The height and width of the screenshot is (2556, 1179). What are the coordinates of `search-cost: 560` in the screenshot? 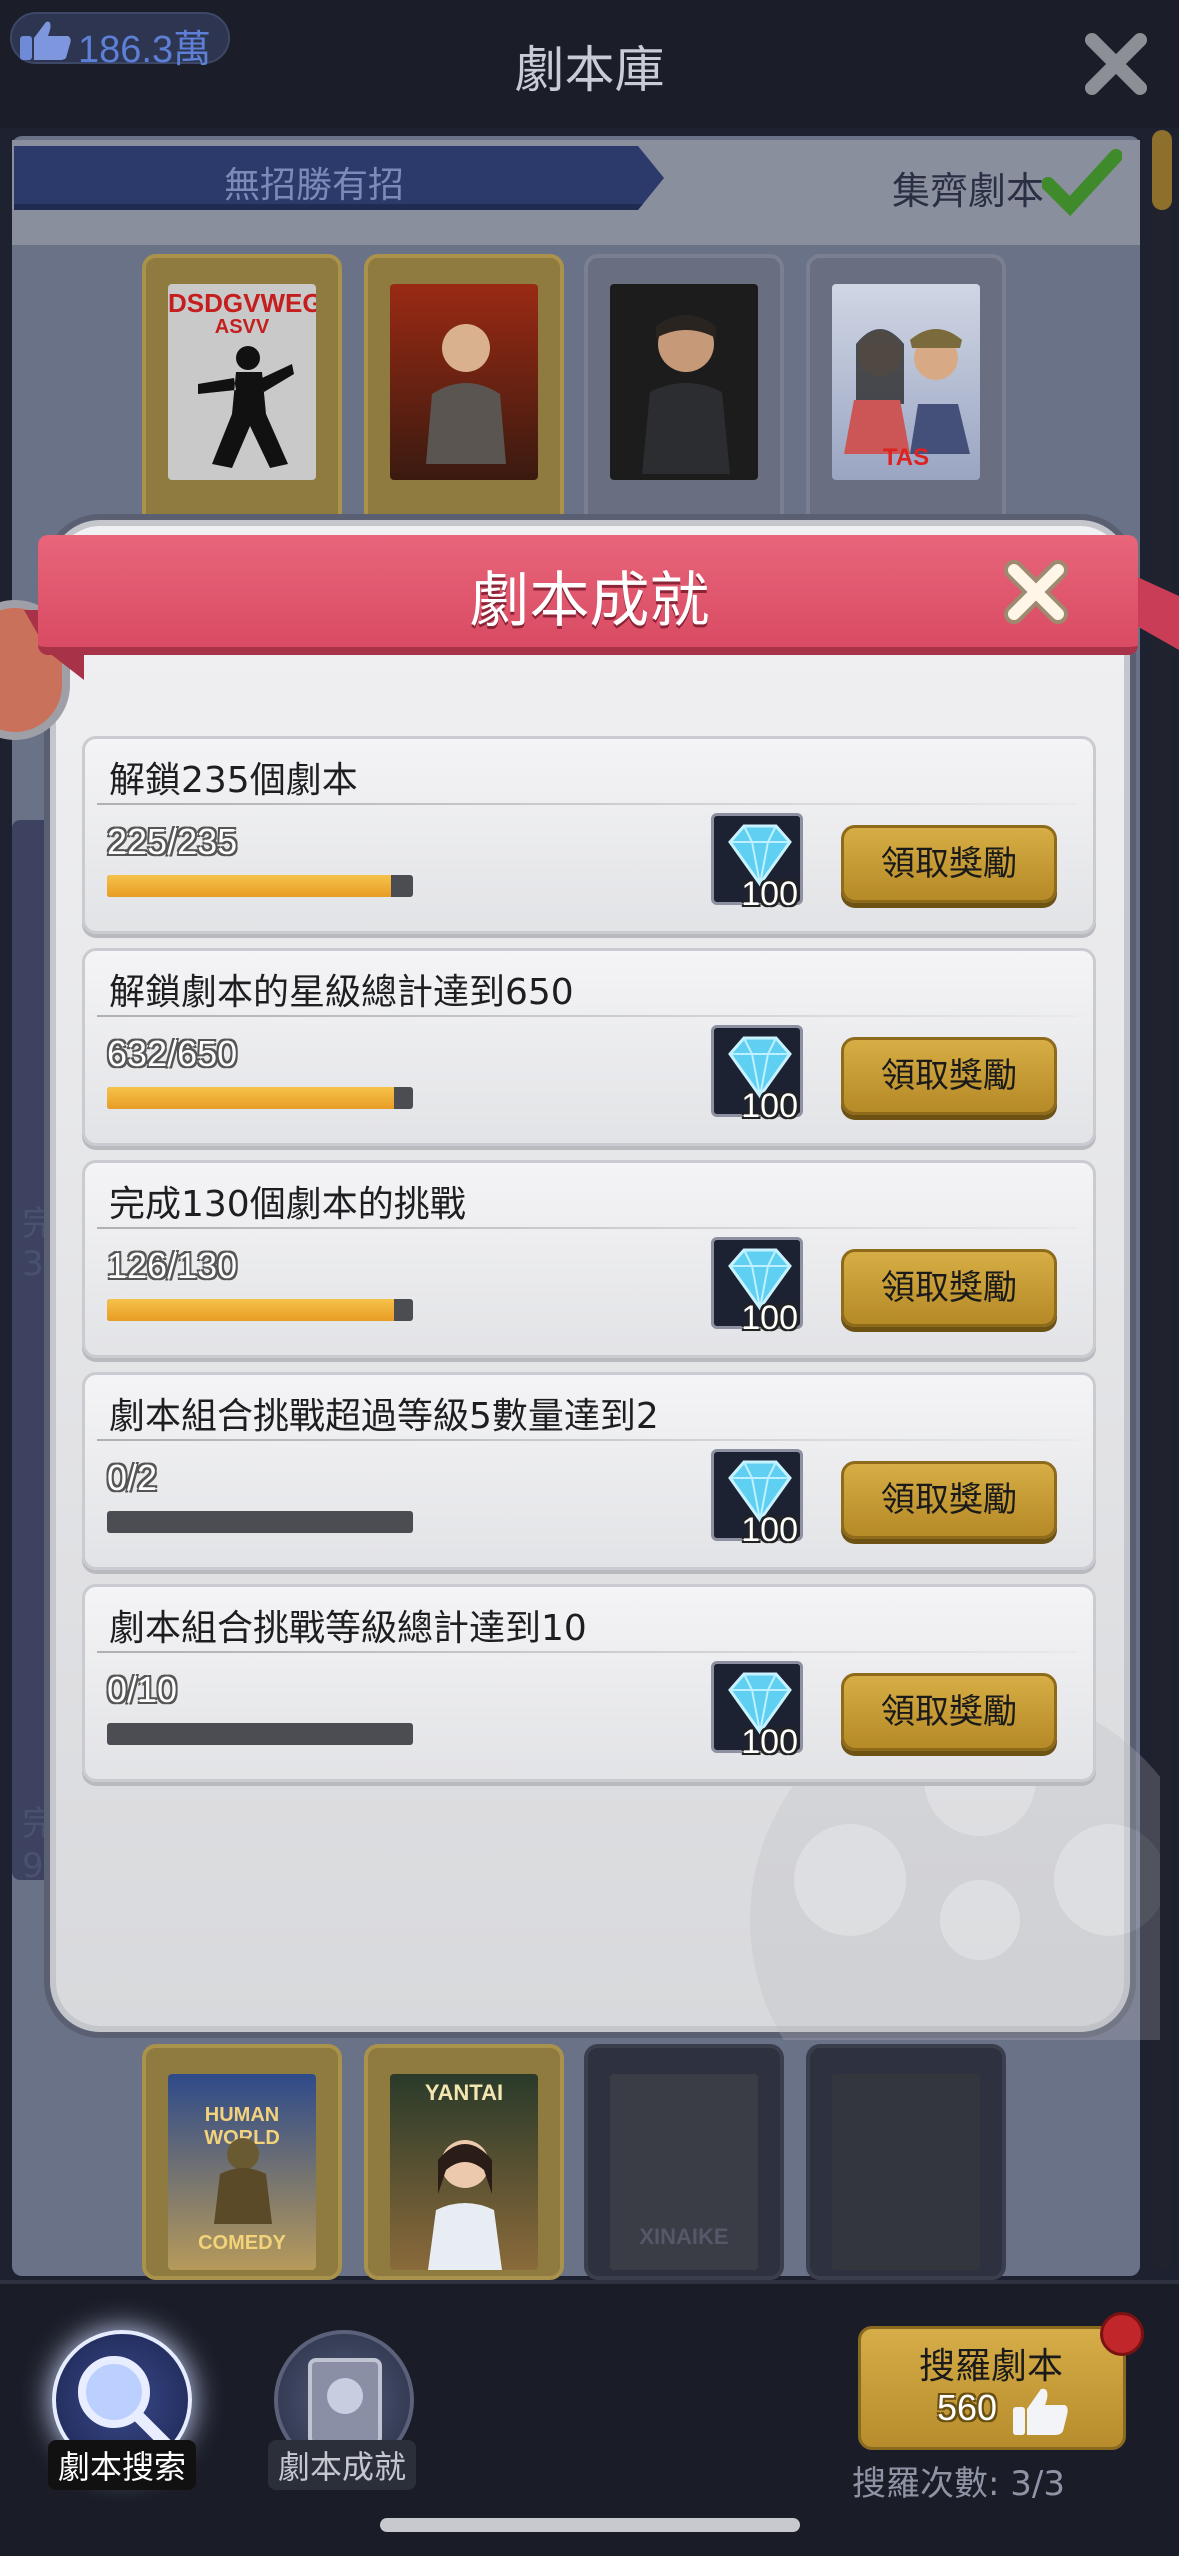 It's located at (967, 2407).